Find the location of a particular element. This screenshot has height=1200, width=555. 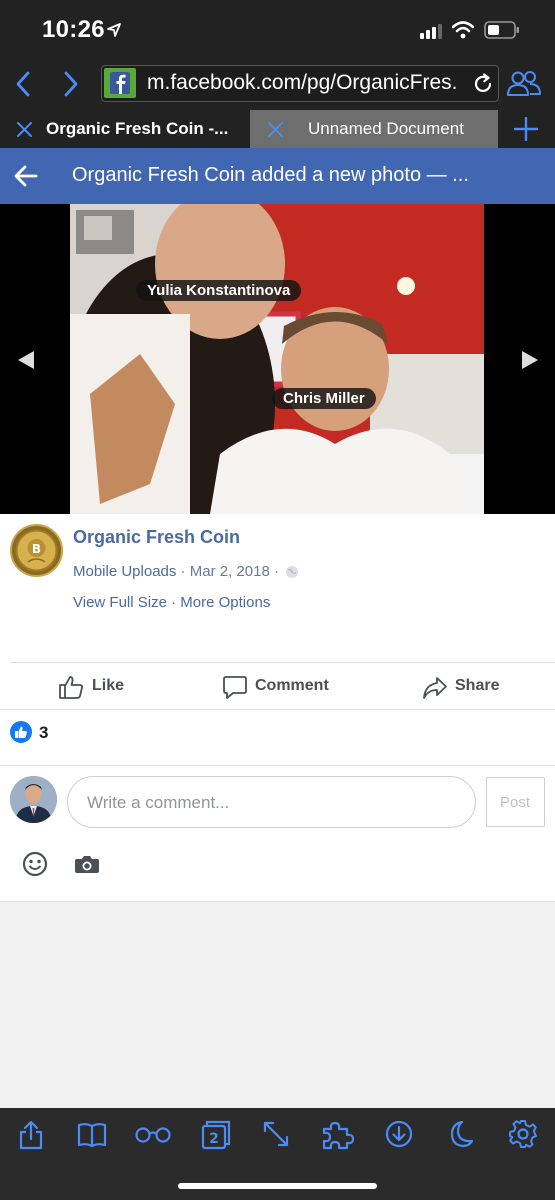

profiles-icon is located at coordinates (524, 83).